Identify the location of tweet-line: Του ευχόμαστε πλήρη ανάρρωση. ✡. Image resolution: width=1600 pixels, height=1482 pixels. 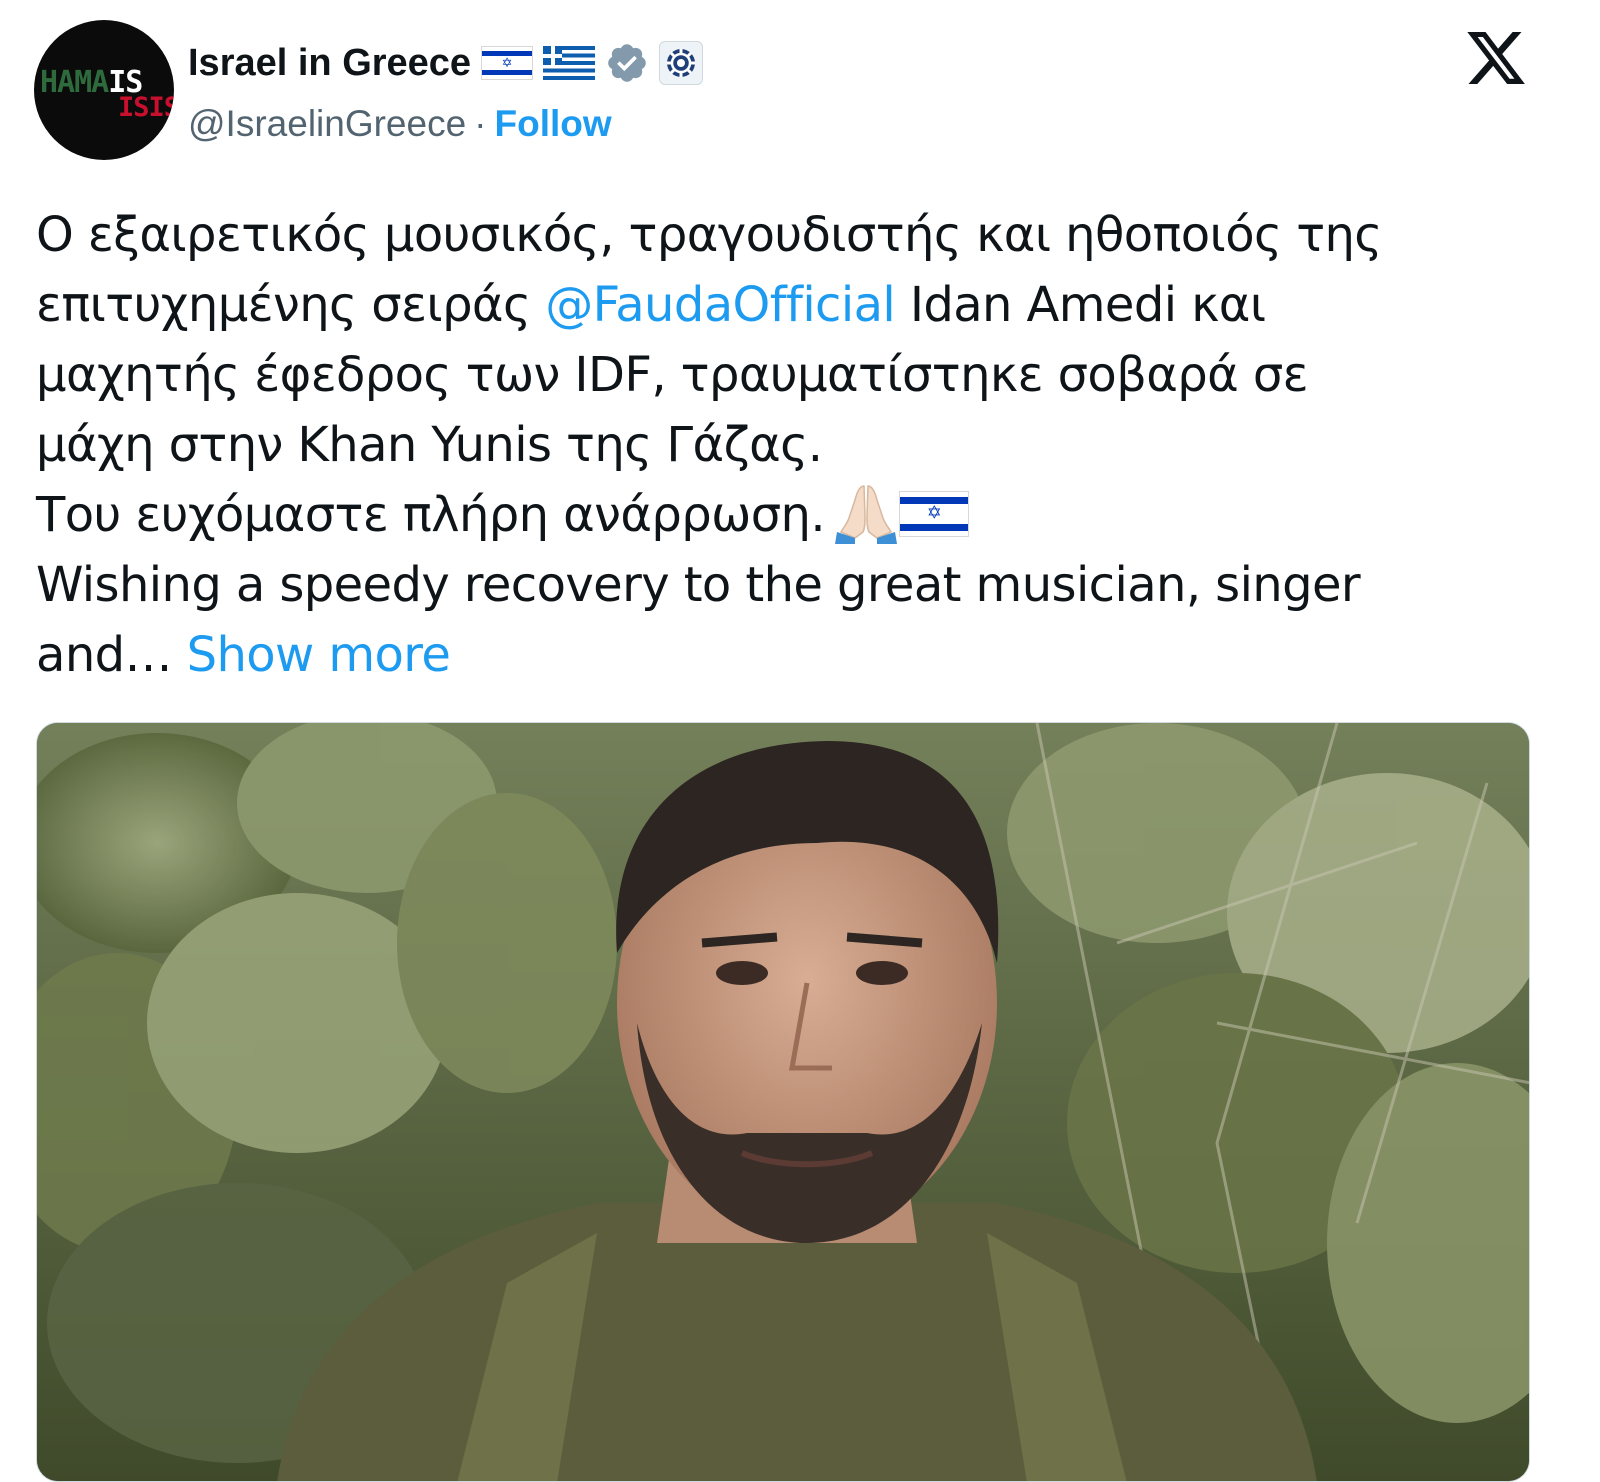
(806, 515).